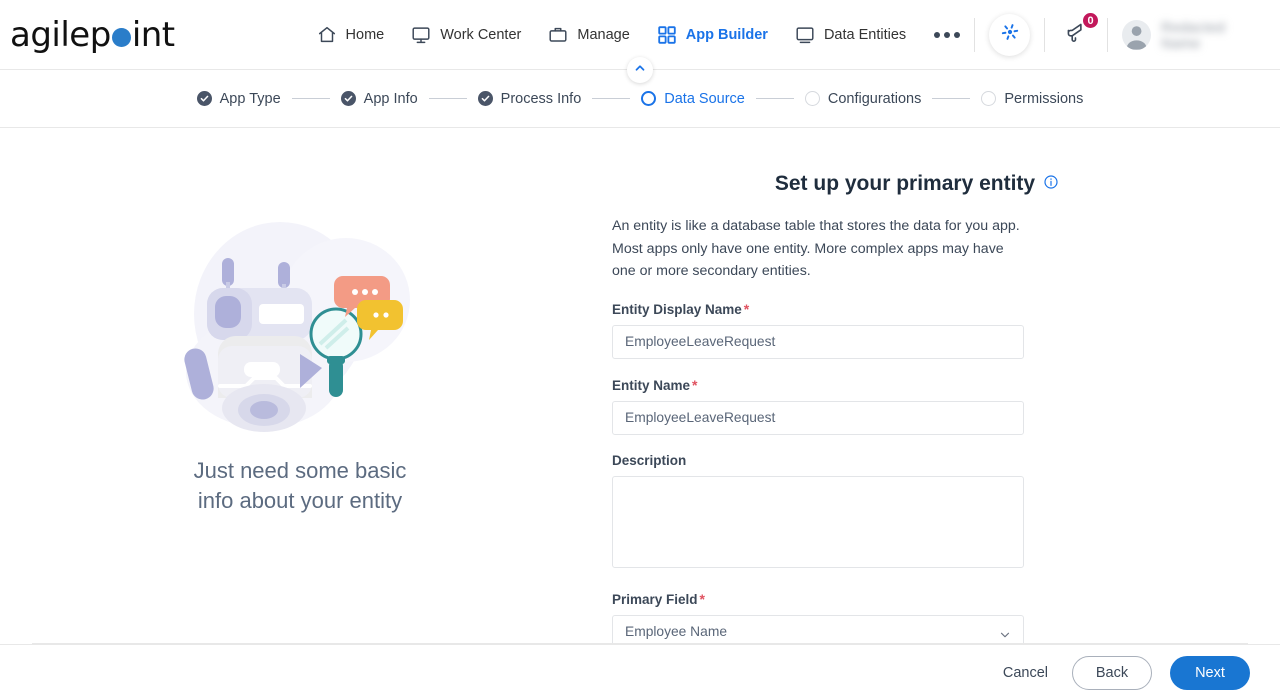  I want to click on robot-with-magnifier-illustration, so click(300, 321).